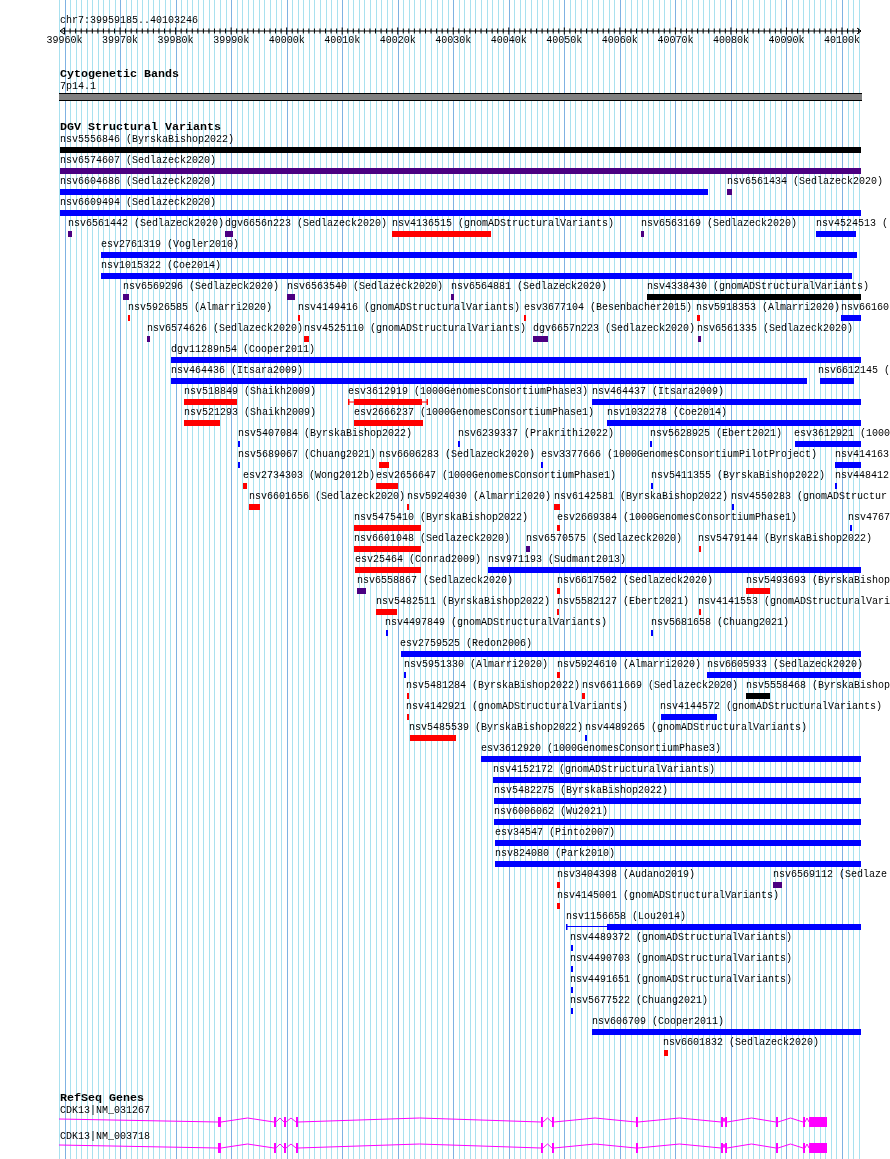  What do you see at coordinates (536, 433) in the screenshot?
I see `variant-label: nsv6239337 (Prakrithi2022)` at bounding box center [536, 433].